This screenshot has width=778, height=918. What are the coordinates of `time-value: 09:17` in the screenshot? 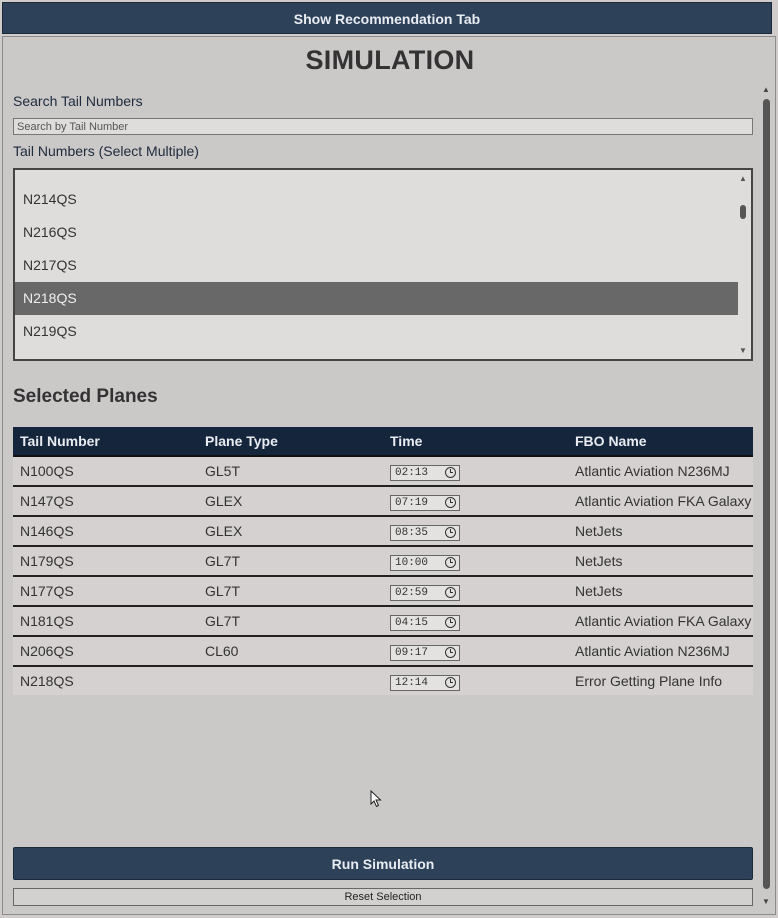 It's located at (412, 652).